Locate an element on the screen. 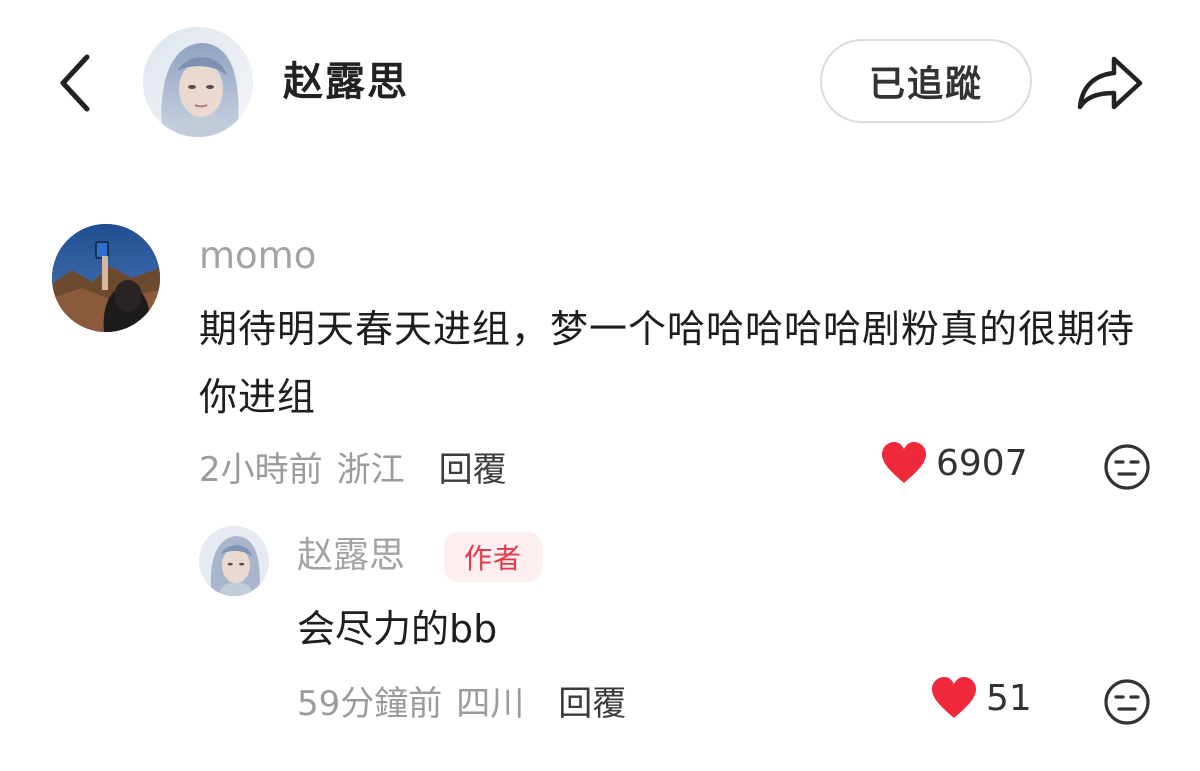  profile-avatar is located at coordinates (198, 82).